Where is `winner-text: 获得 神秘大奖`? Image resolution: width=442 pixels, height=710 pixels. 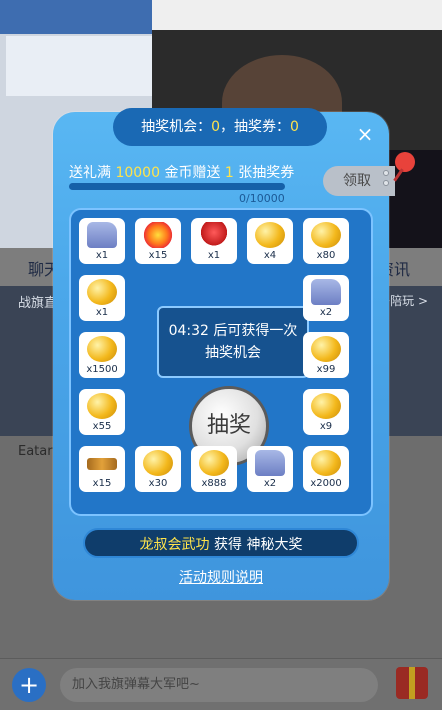
winner-text: 获得 神秘大奖 is located at coordinates (256, 545).